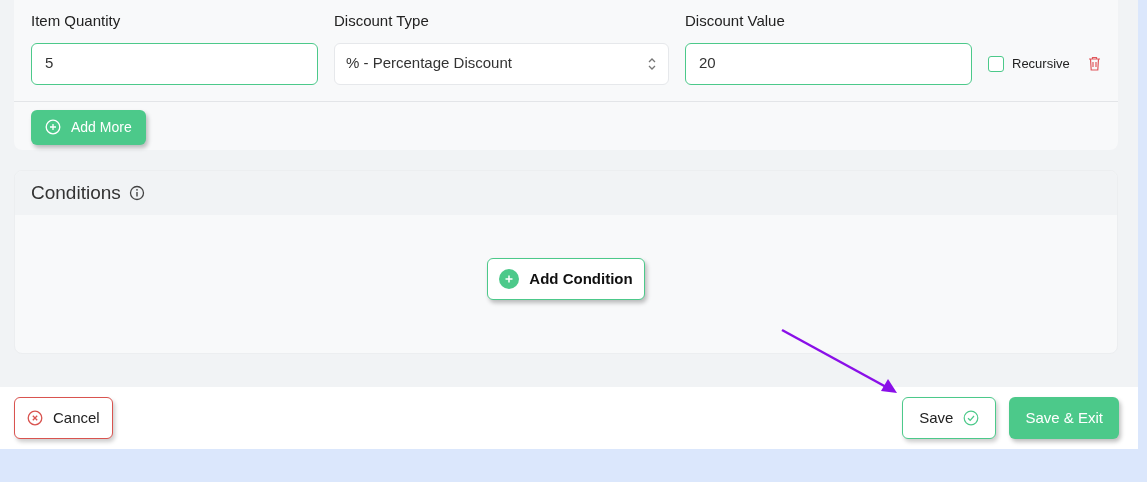 This screenshot has height=482, width=1147. What do you see at coordinates (996, 63) in the screenshot?
I see `checkbox` at bounding box center [996, 63].